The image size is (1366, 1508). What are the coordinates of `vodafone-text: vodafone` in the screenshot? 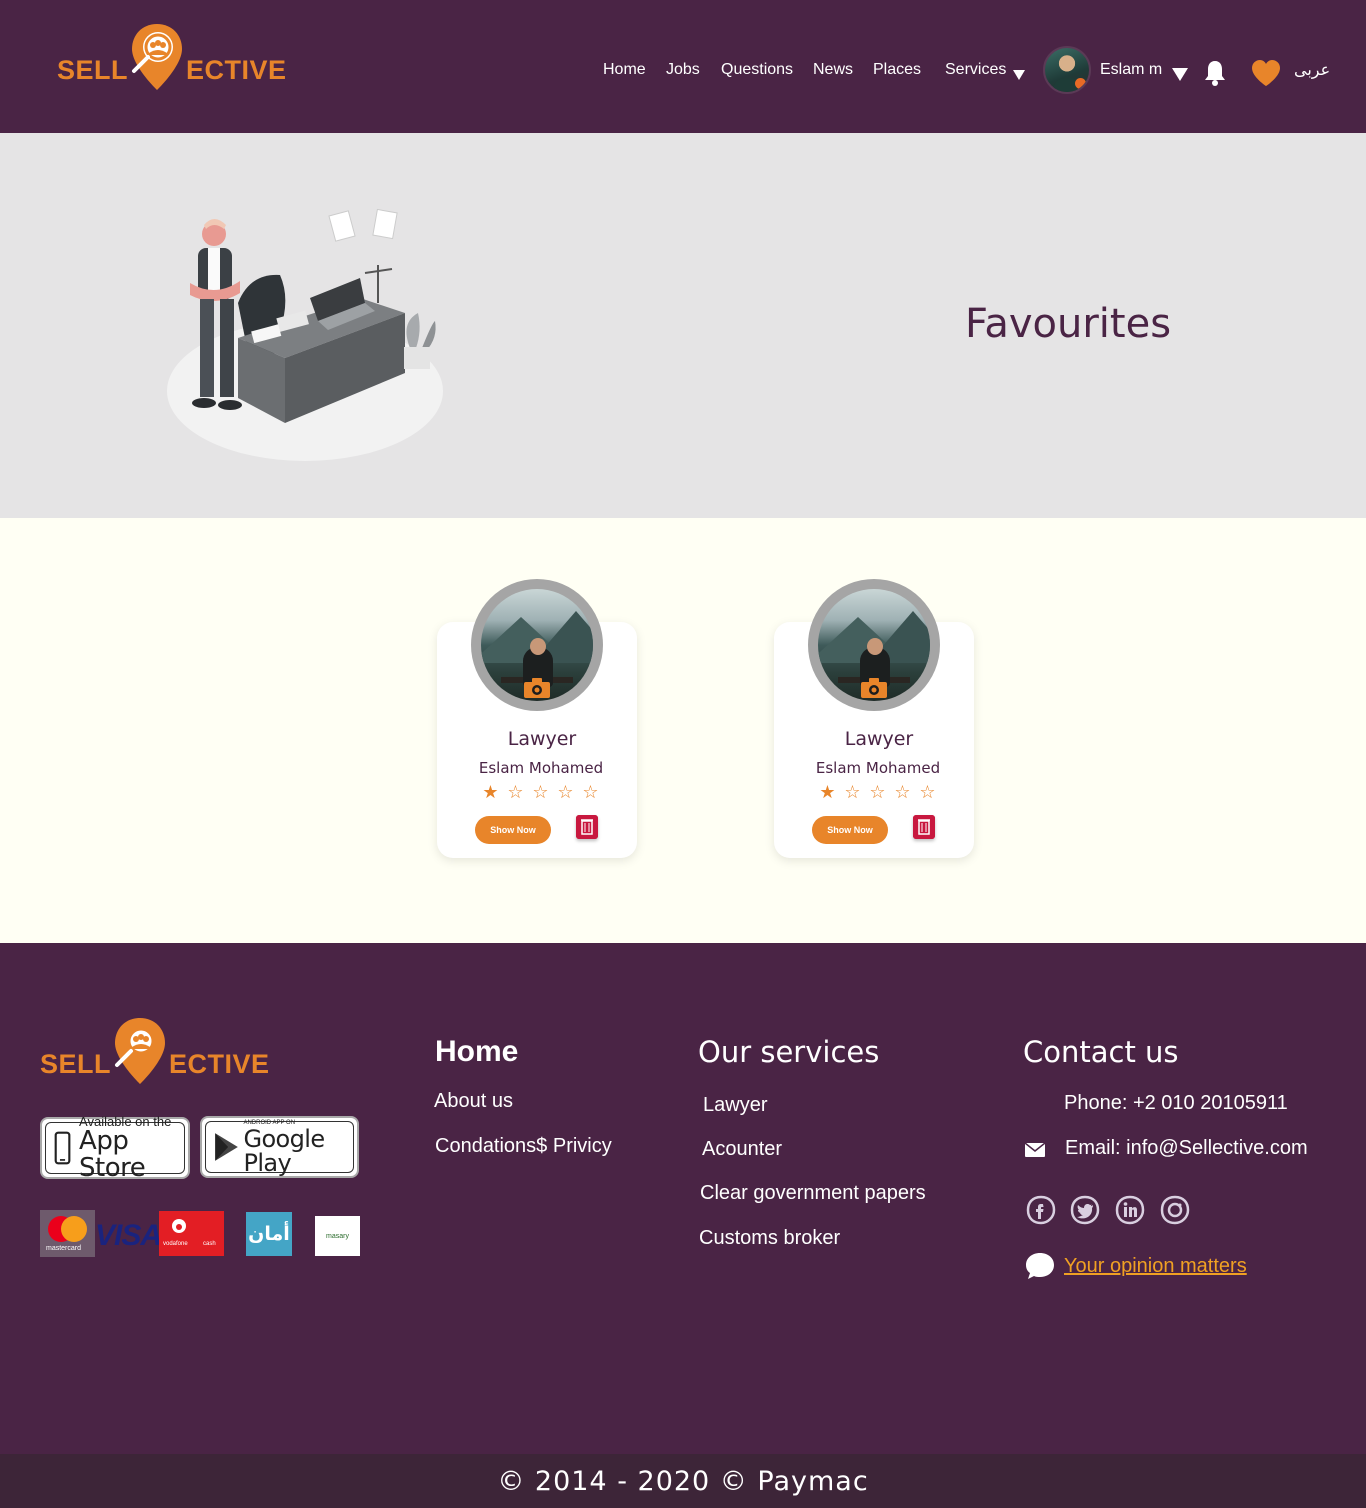 It's located at (175, 1244).